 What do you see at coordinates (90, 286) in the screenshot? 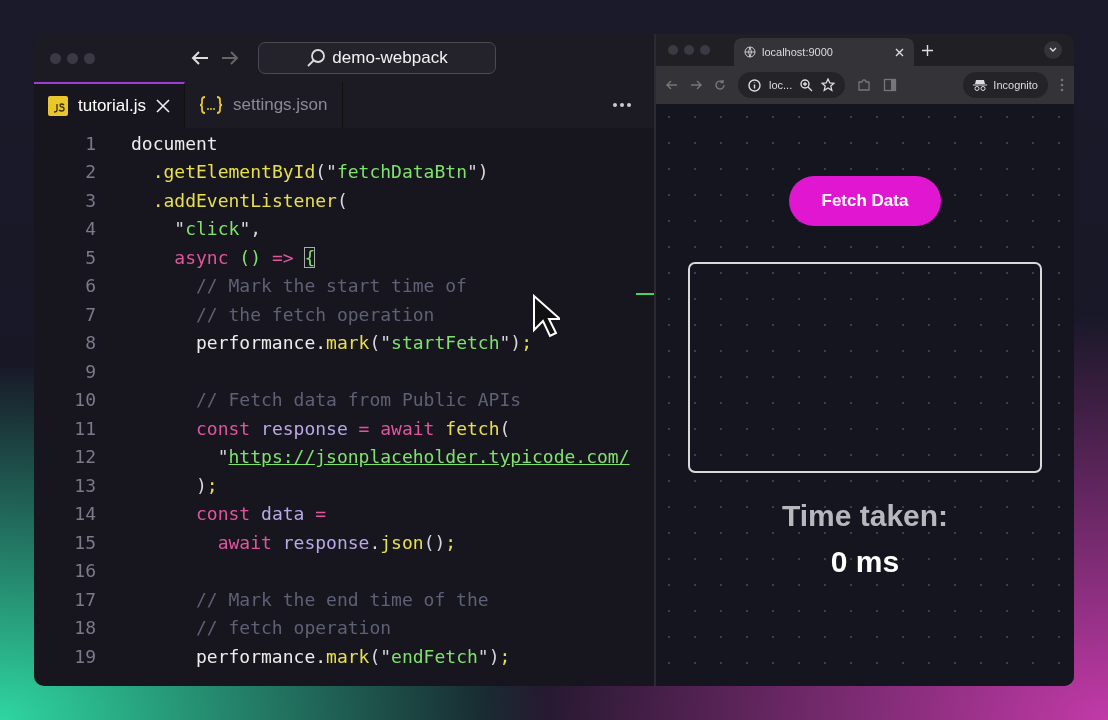
I see `line-number: 6` at bounding box center [90, 286].